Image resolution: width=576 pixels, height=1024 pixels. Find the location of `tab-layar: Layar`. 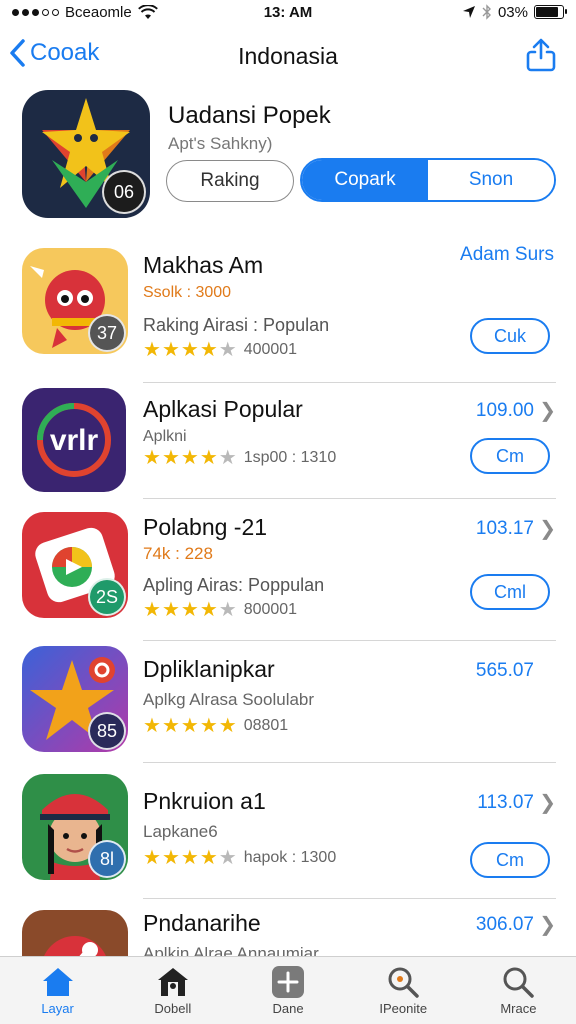

tab-layar: Layar is located at coordinates (57, 990).